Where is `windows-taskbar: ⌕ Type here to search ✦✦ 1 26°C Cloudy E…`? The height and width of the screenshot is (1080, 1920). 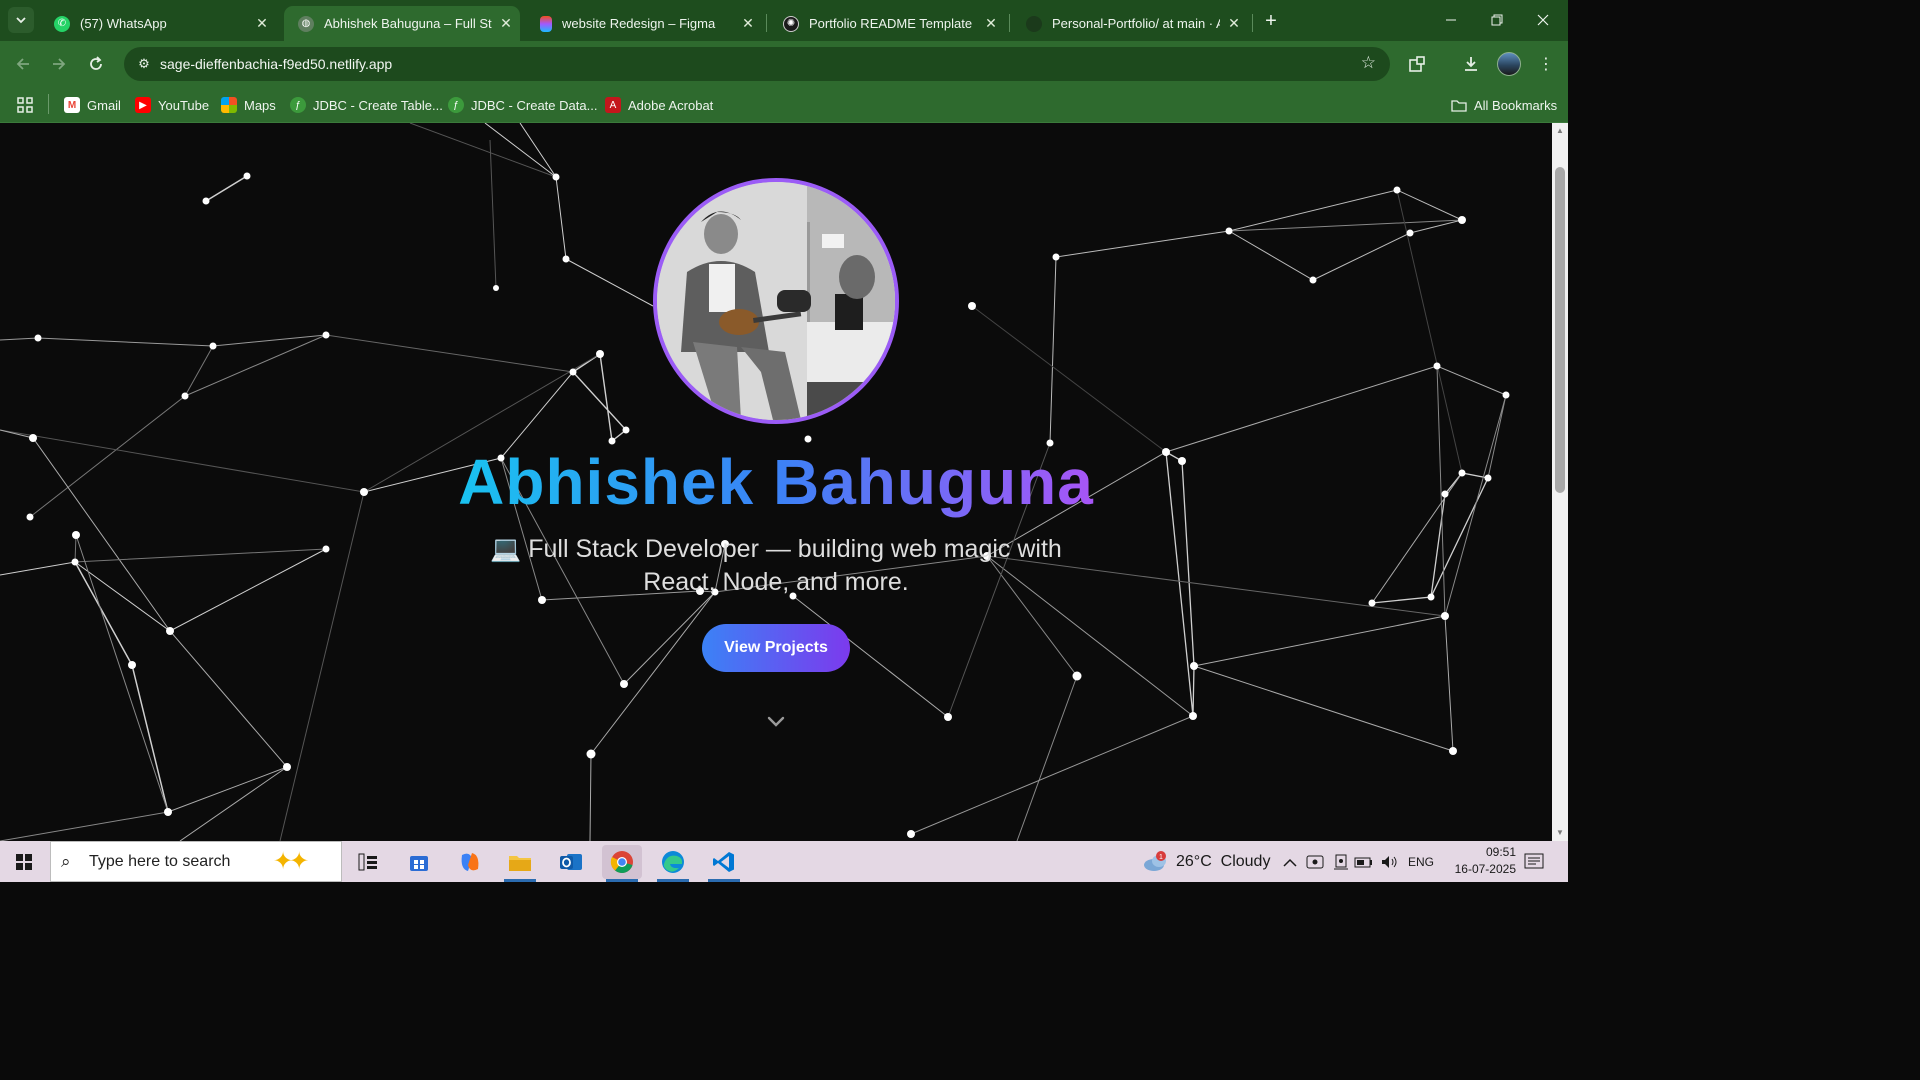 windows-taskbar: ⌕ Type here to search ✦✦ 1 26°C Cloudy E… is located at coordinates (784, 861).